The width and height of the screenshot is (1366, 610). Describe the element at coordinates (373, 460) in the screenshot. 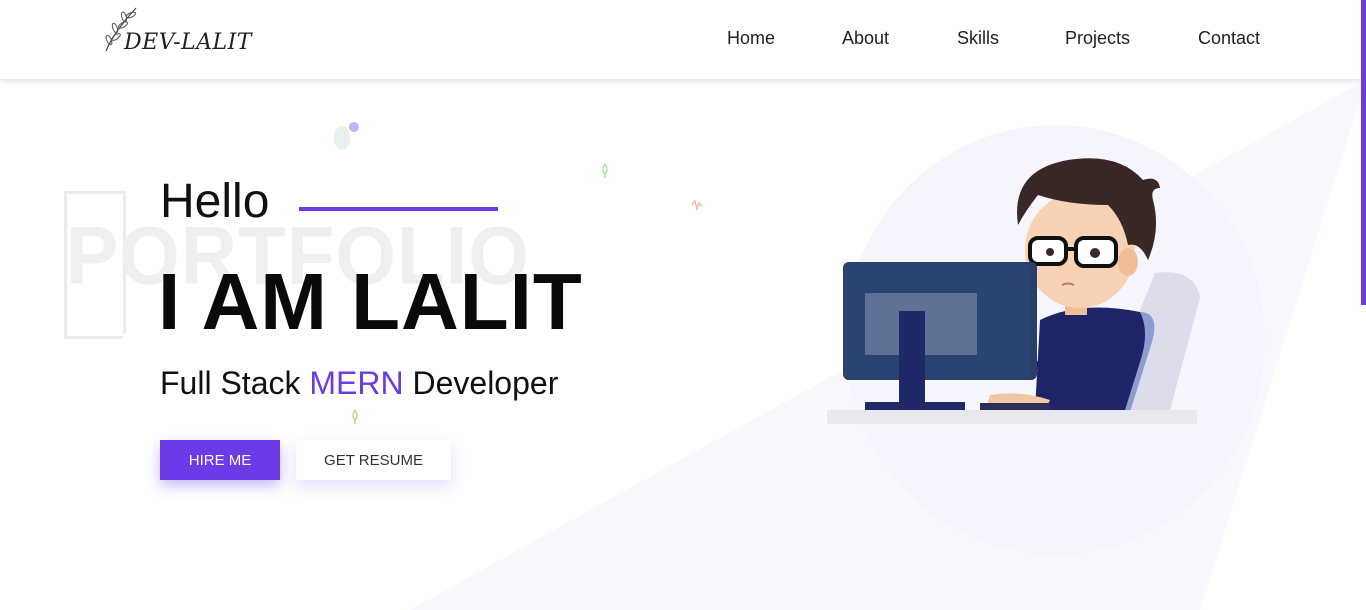

I see `get-resume-button: GET RESUME` at that location.